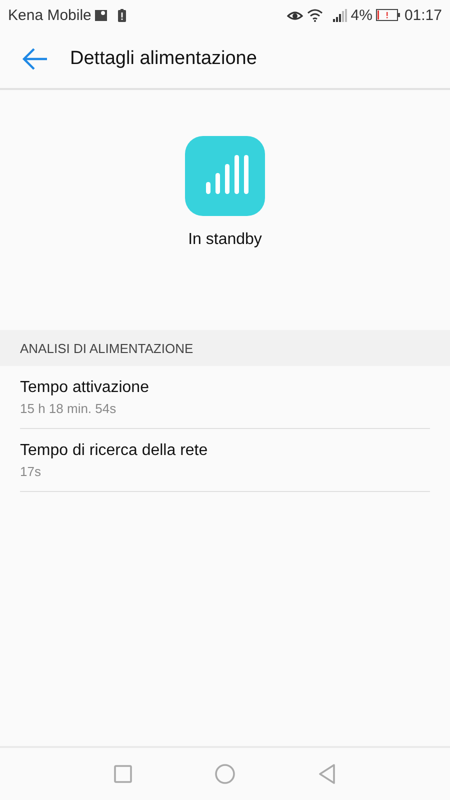  What do you see at coordinates (122, 15) in the screenshot?
I see `battery-alert-icon` at bounding box center [122, 15].